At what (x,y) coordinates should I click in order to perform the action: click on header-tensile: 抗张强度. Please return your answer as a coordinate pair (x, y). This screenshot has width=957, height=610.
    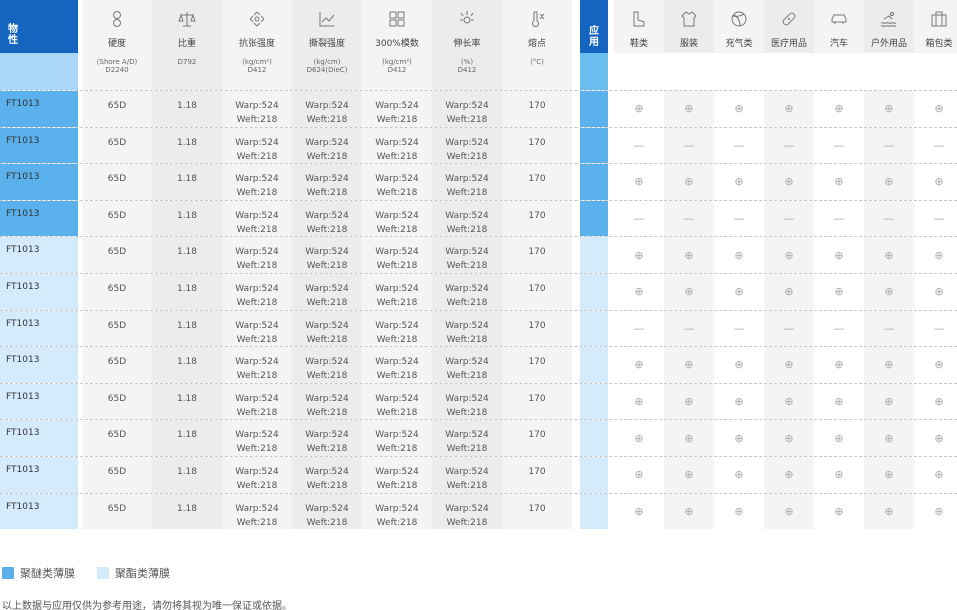
    Looking at the image, I should click on (257, 26).